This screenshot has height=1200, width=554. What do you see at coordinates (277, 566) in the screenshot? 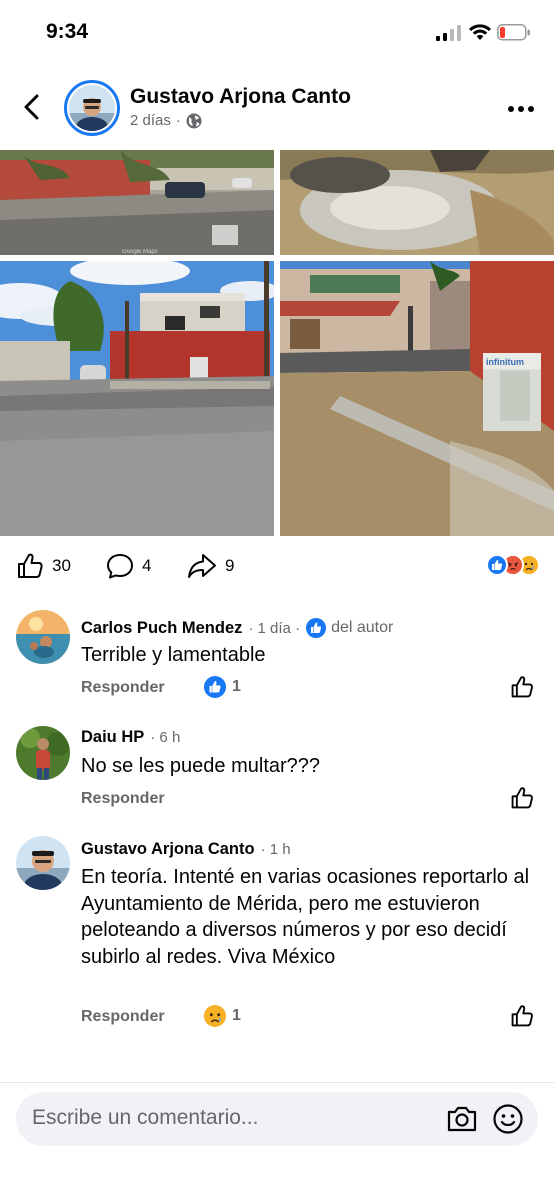
I see `post-stats: 30 4 9` at bounding box center [277, 566].